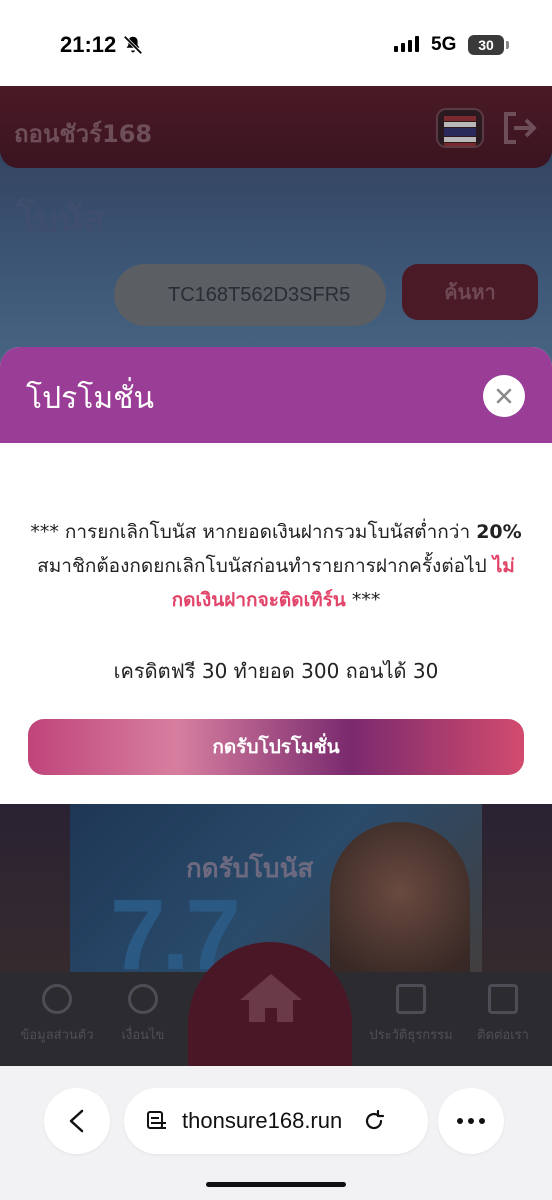 The image size is (552, 1200). I want to click on page-menu-icon, so click(157, 1121).